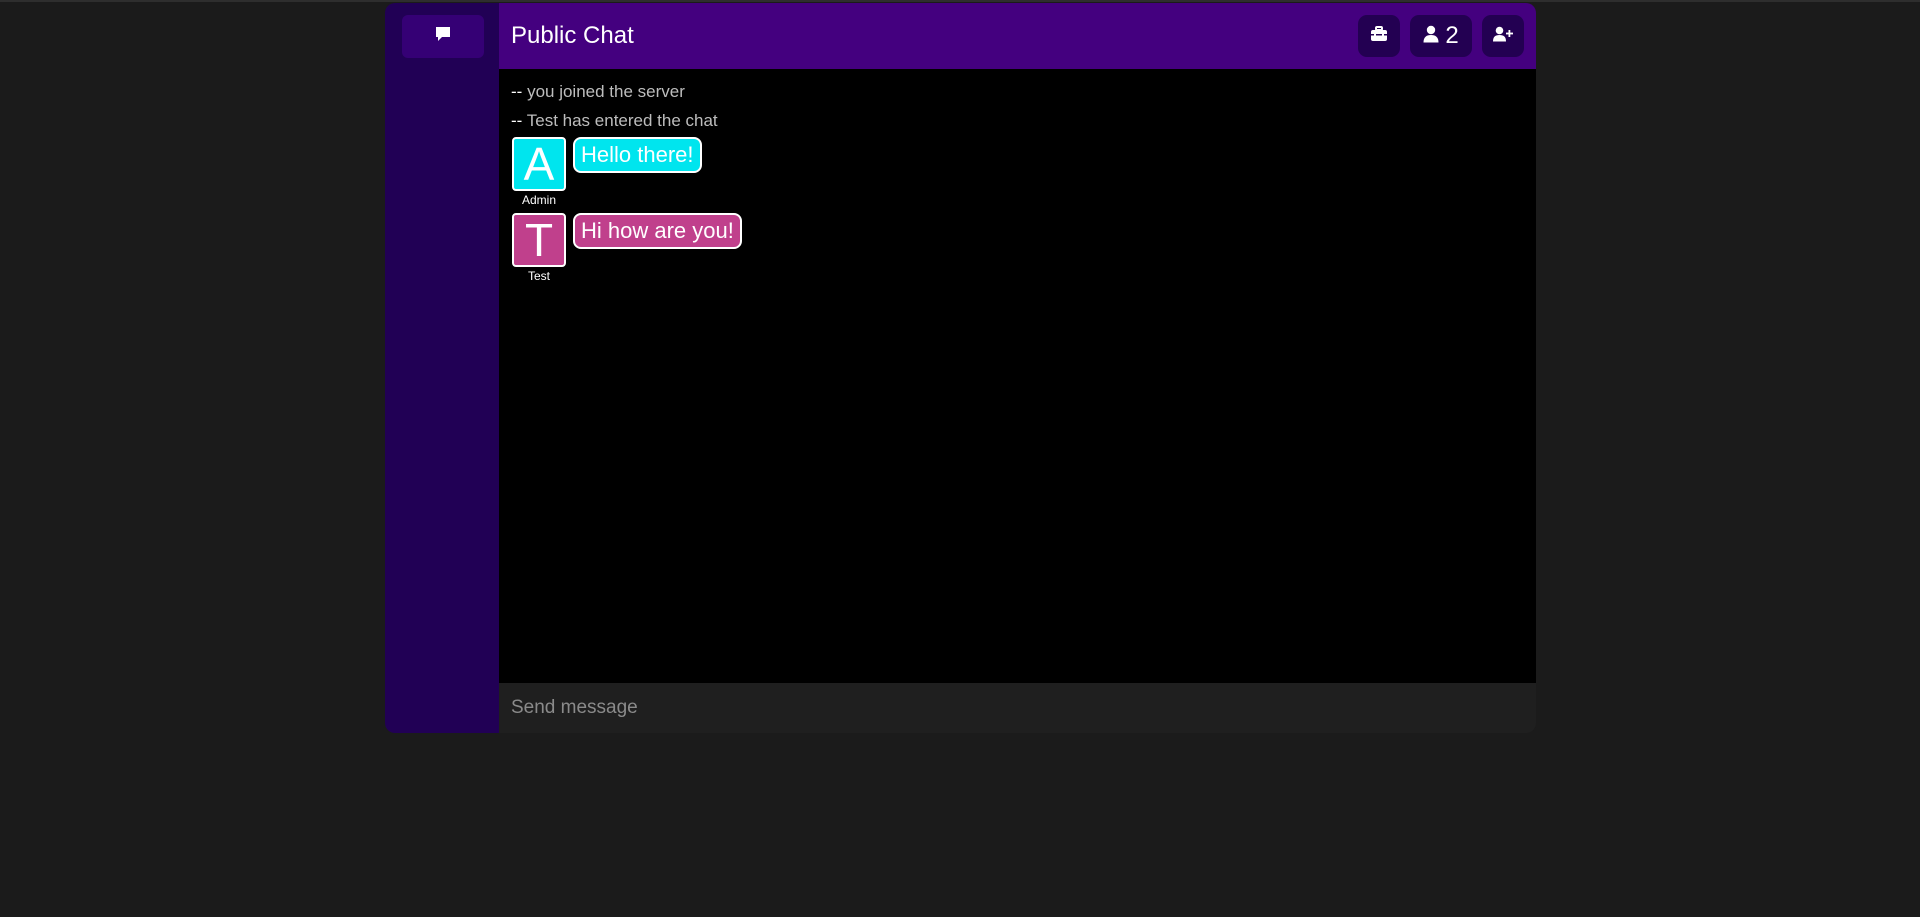 This screenshot has height=917, width=1920. Describe the element at coordinates (1017, 172) in the screenshot. I see `chat-message: A Admin Hello there!` at that location.